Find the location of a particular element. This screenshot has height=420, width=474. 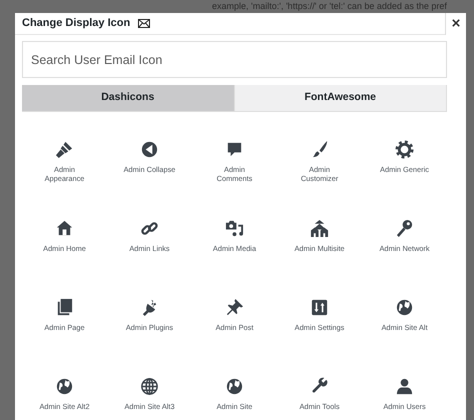

link-icon is located at coordinates (149, 228).